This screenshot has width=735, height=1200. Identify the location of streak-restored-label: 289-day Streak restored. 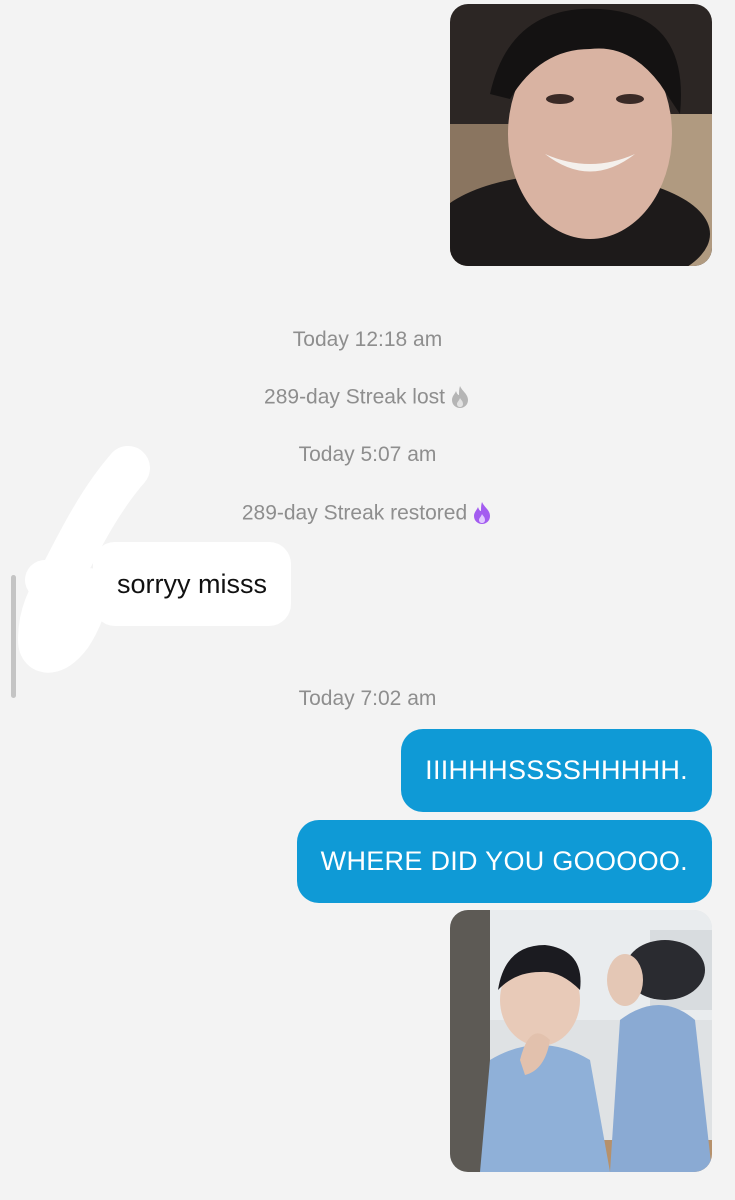
(354, 513).